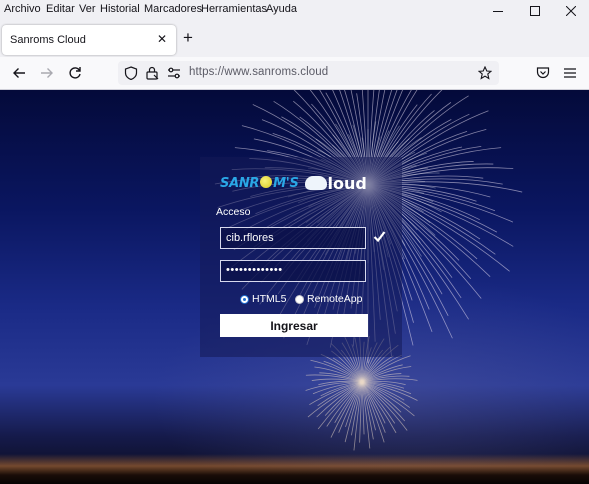 This screenshot has width=589, height=484. I want to click on username-value: cib.rflores, so click(250, 238).